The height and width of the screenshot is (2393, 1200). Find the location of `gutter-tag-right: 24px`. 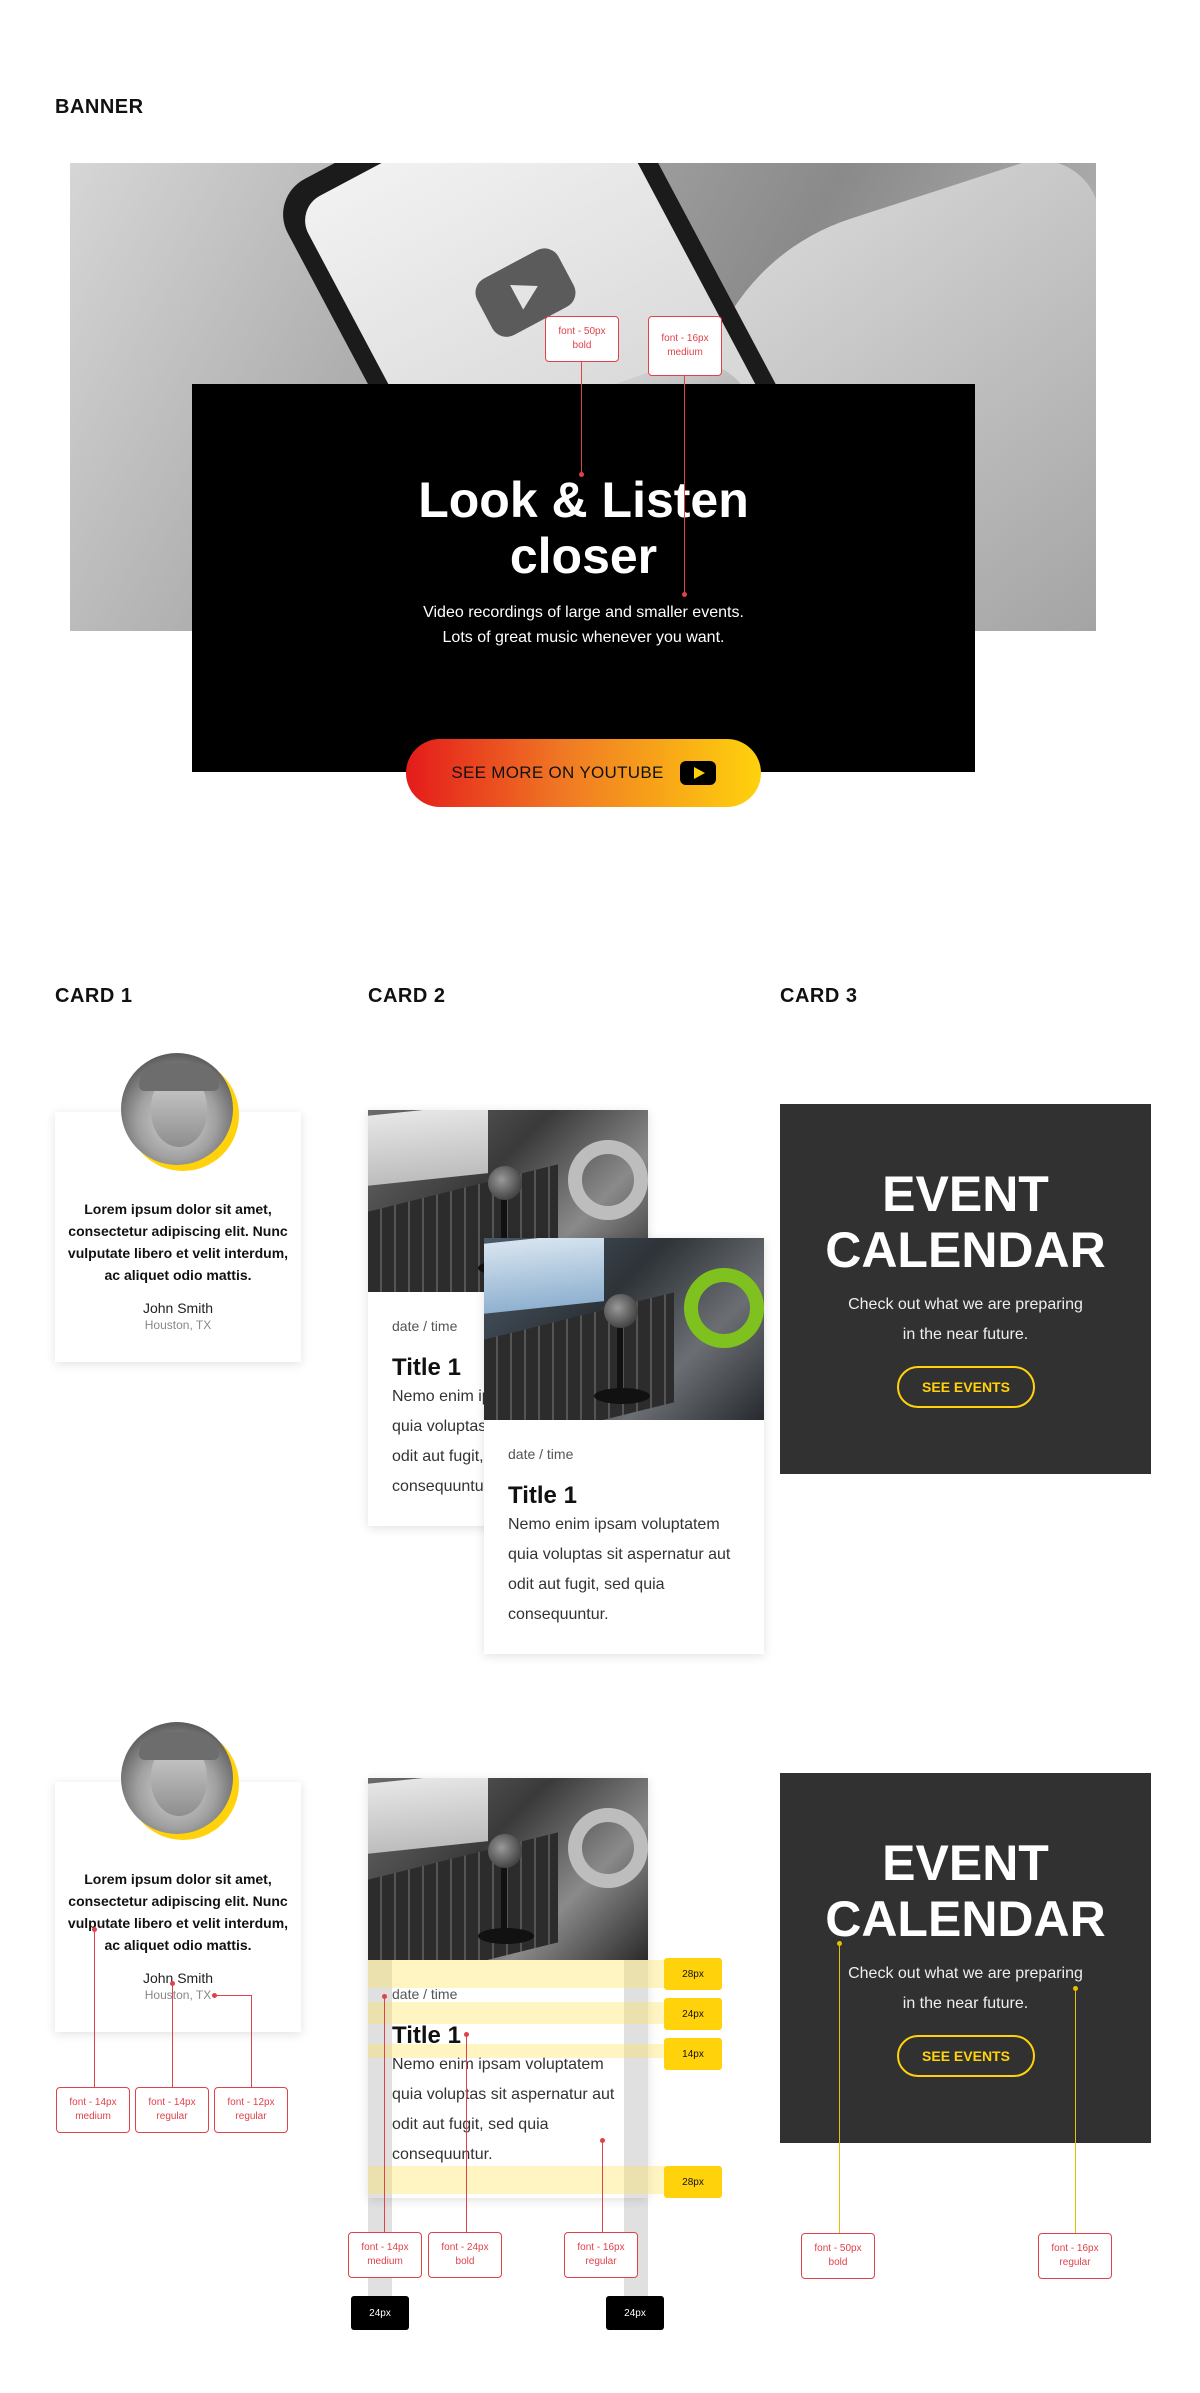

gutter-tag-right: 24px is located at coordinates (635, 2313).